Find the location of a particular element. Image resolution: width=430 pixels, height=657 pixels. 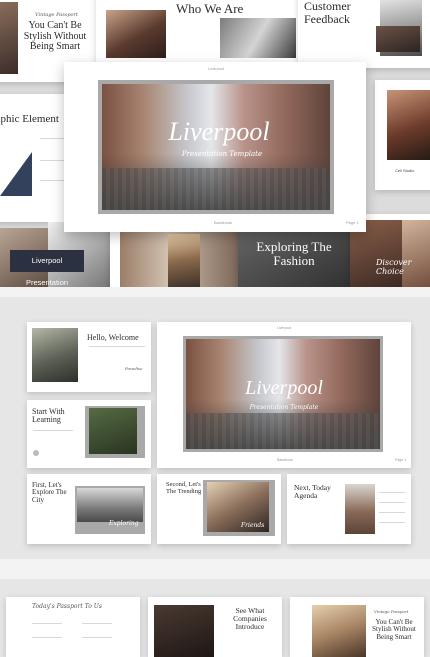

slide-caption: Cell Studio is located at coordinates (405, 170).